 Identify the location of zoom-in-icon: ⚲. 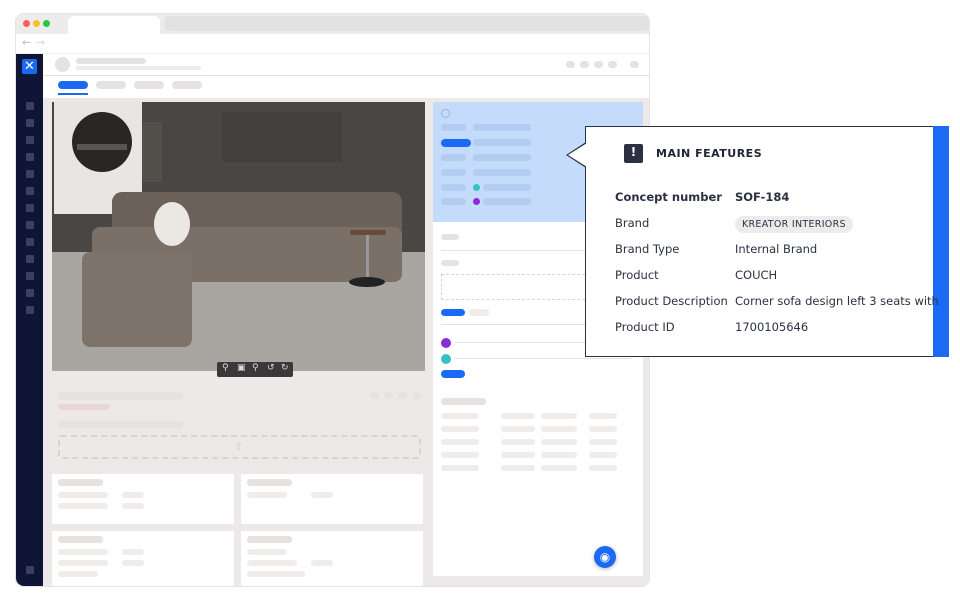
(225, 368).